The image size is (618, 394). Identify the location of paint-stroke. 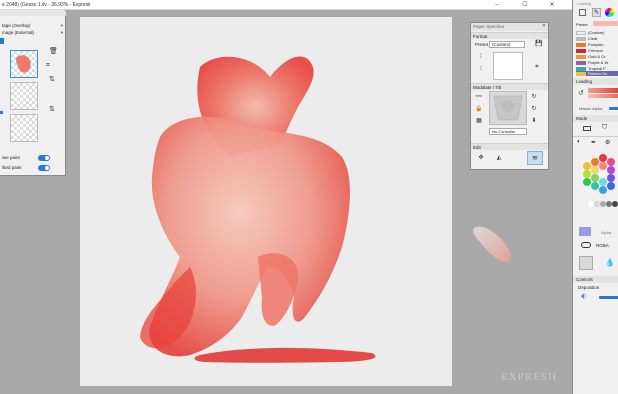
(278, 289).